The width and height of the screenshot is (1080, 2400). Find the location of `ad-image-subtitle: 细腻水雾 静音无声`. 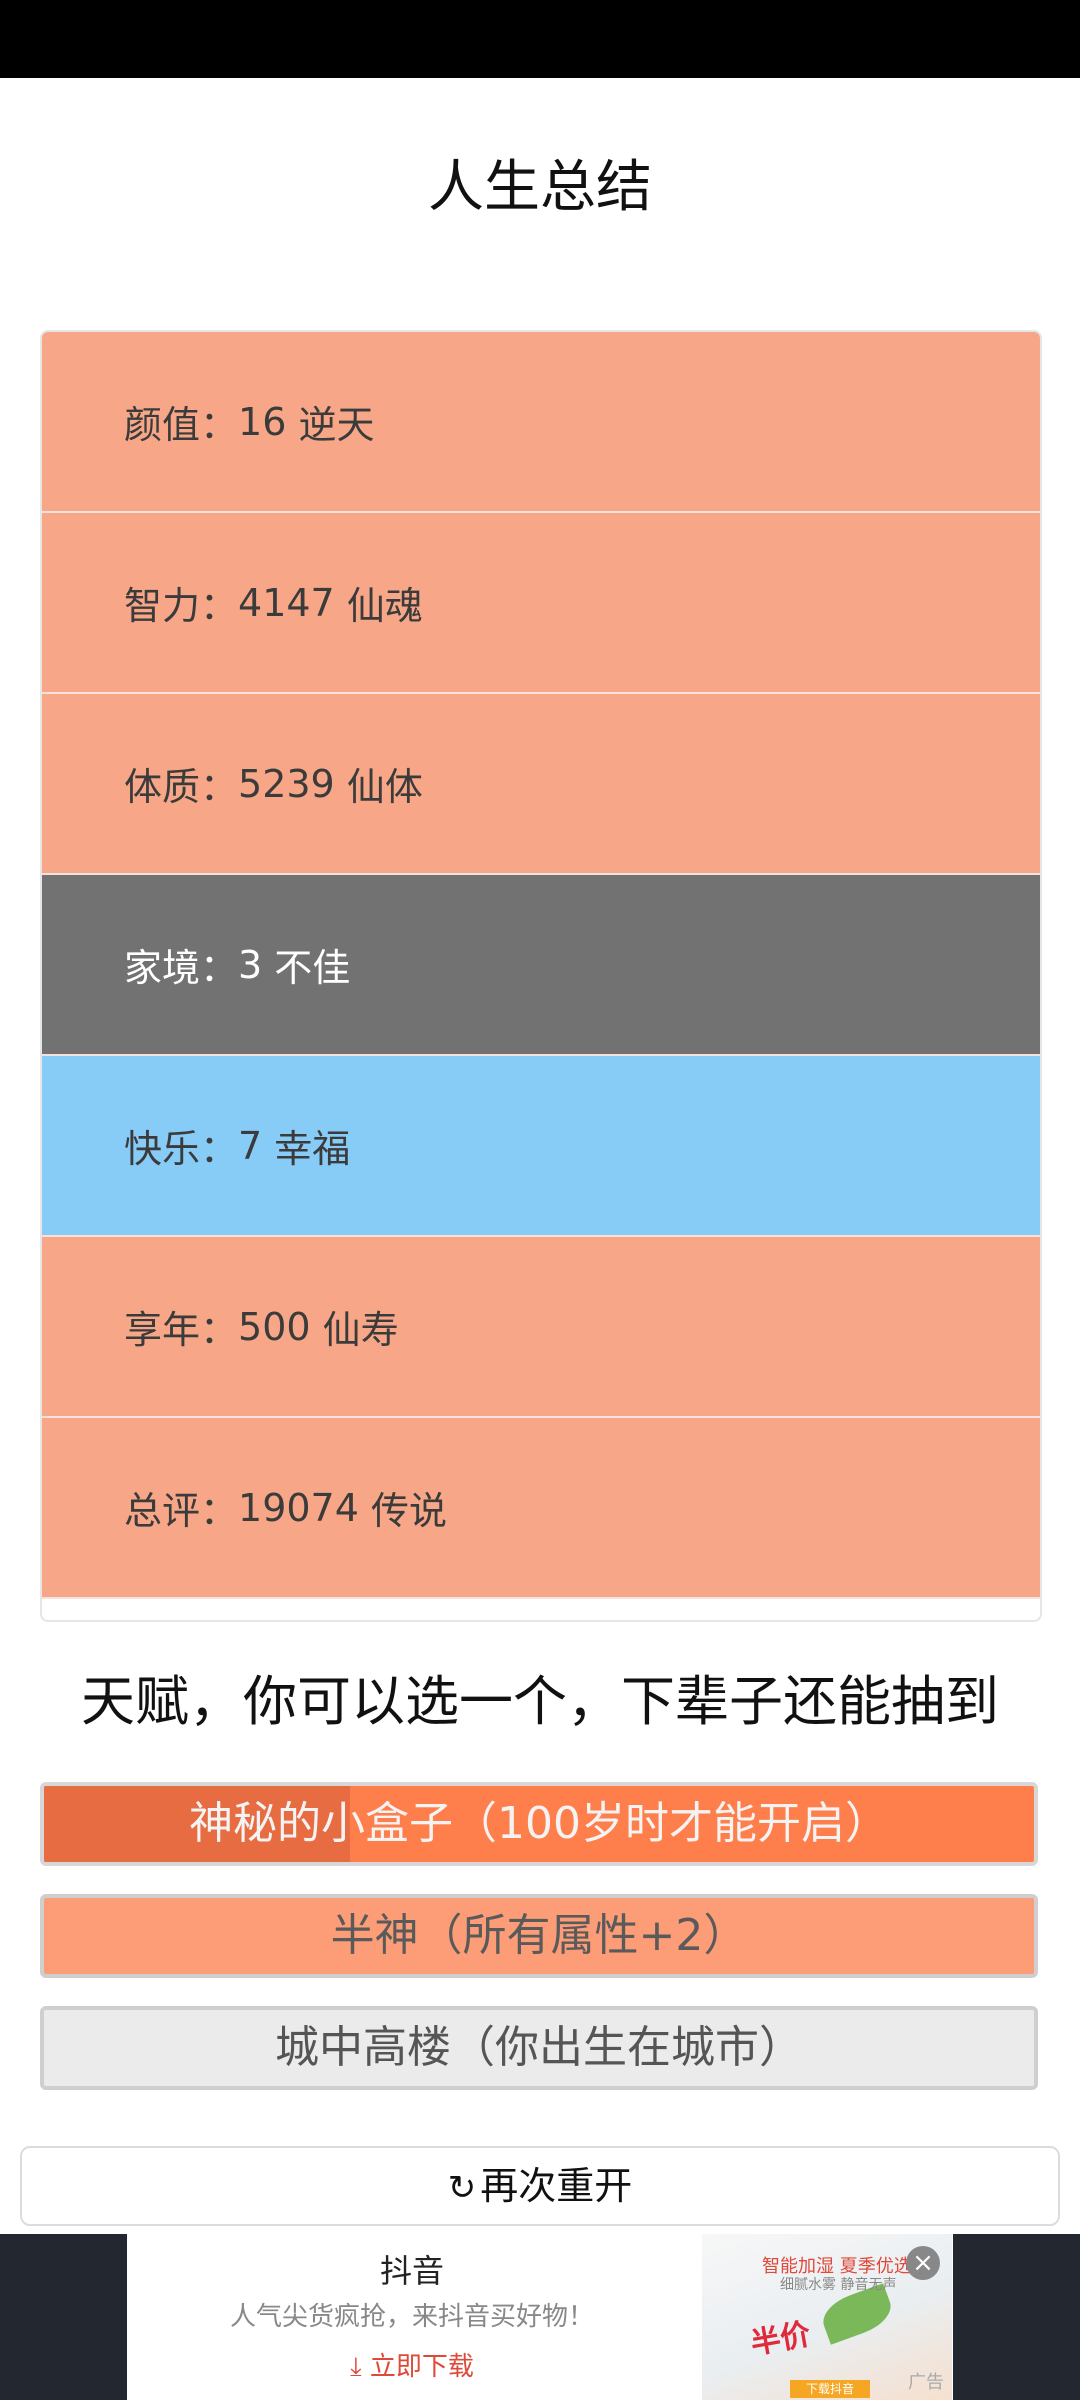

ad-image-subtitle: 细腻水雾 静音无声 is located at coordinates (838, 2285).